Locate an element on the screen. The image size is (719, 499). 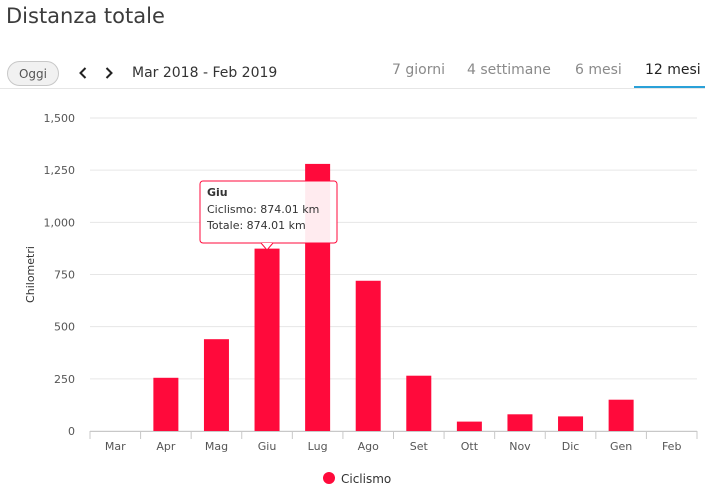
y-tick-label: 250 is located at coordinates (64, 379).